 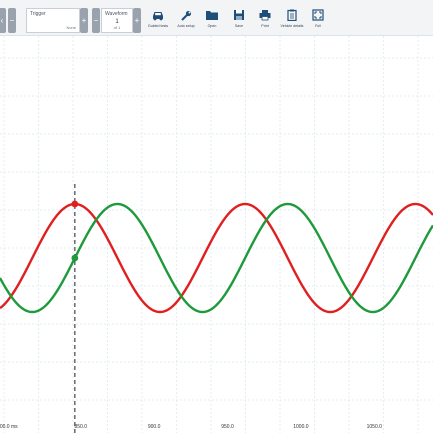 I want to click on guided-tests-button: Guided tests, so click(x=158, y=20).